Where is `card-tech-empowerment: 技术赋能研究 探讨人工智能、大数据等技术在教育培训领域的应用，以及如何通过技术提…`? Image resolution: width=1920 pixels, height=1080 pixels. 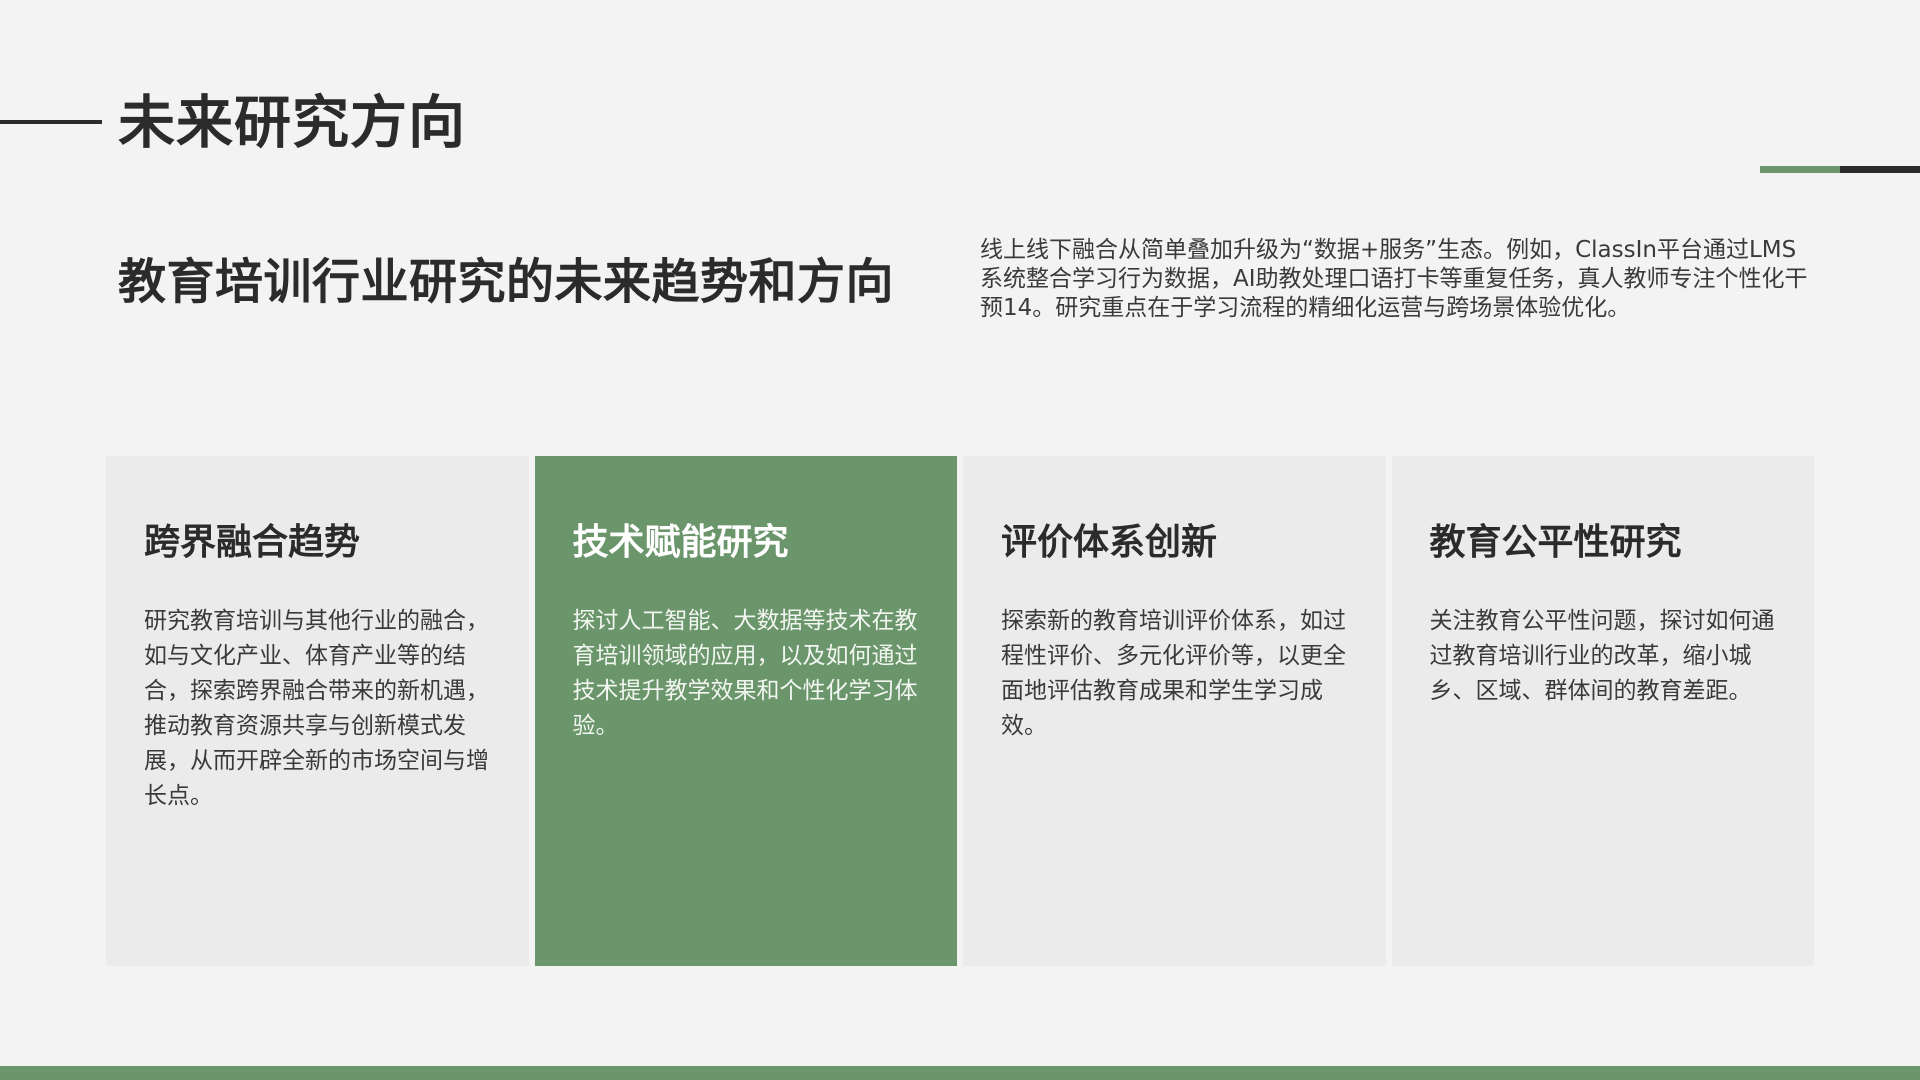 card-tech-empowerment: 技术赋能研究 探讨人工智能、大数据等技术在教育培训领域的应用，以及如何通过技术提… is located at coordinates (745, 711).